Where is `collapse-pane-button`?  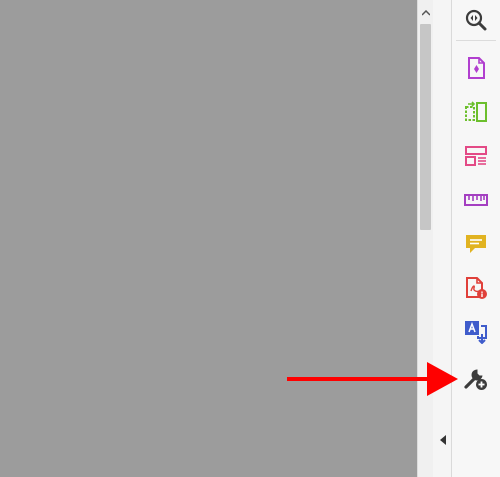 collapse-pane-button is located at coordinates (443, 440).